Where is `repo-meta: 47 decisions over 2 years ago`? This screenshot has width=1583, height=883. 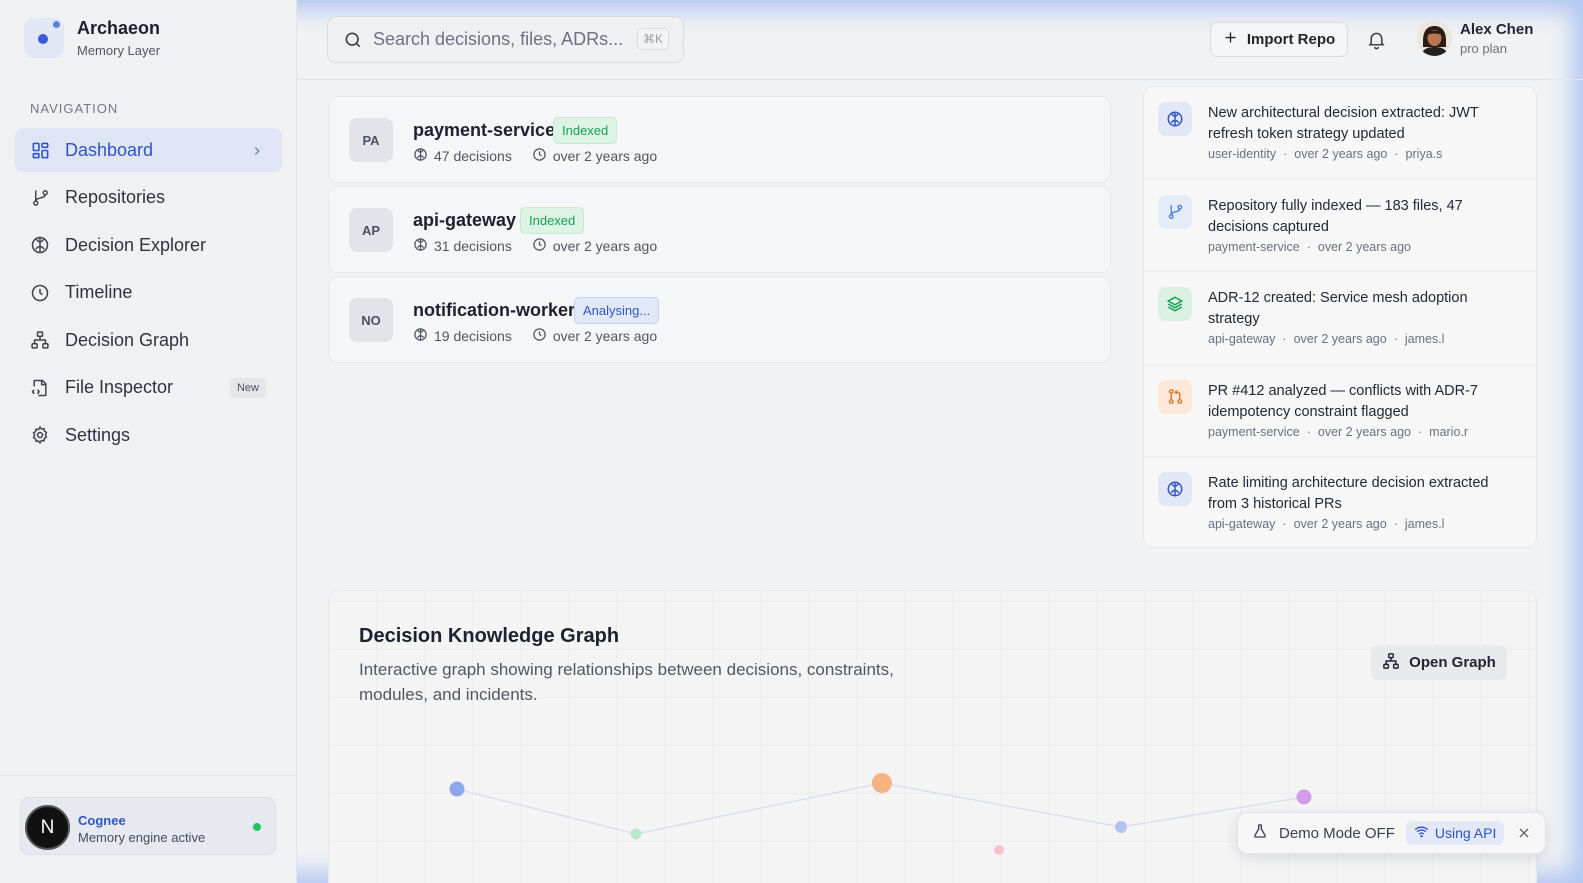 repo-meta: 47 decisions over 2 years ago is located at coordinates (535, 156).